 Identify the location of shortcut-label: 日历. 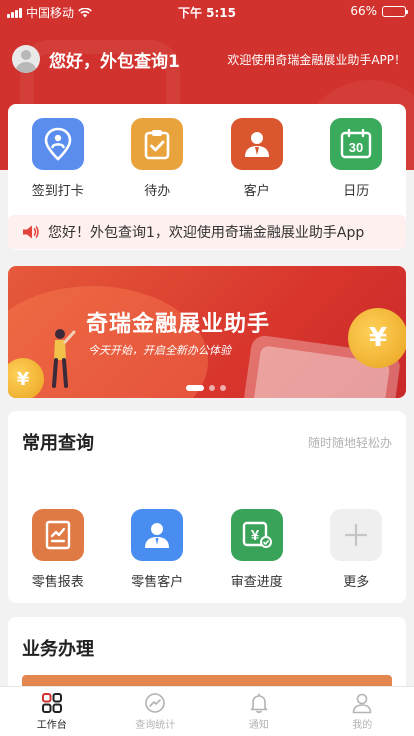
(356, 191).